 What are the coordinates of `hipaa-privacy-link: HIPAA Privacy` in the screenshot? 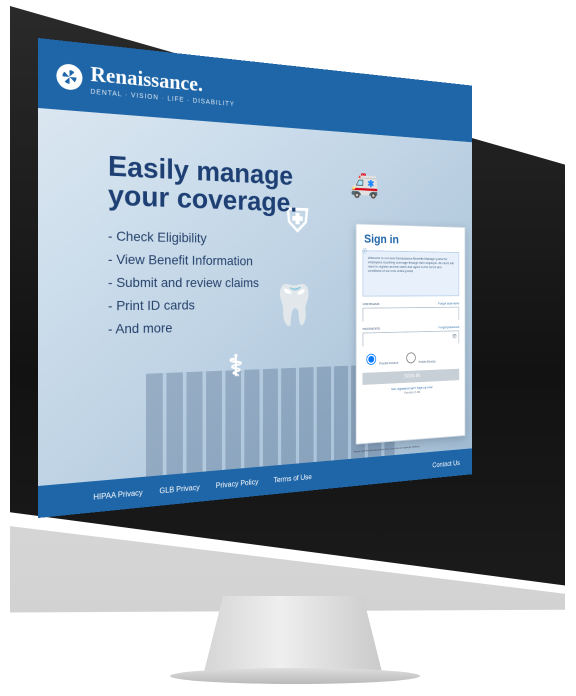 It's located at (117, 494).